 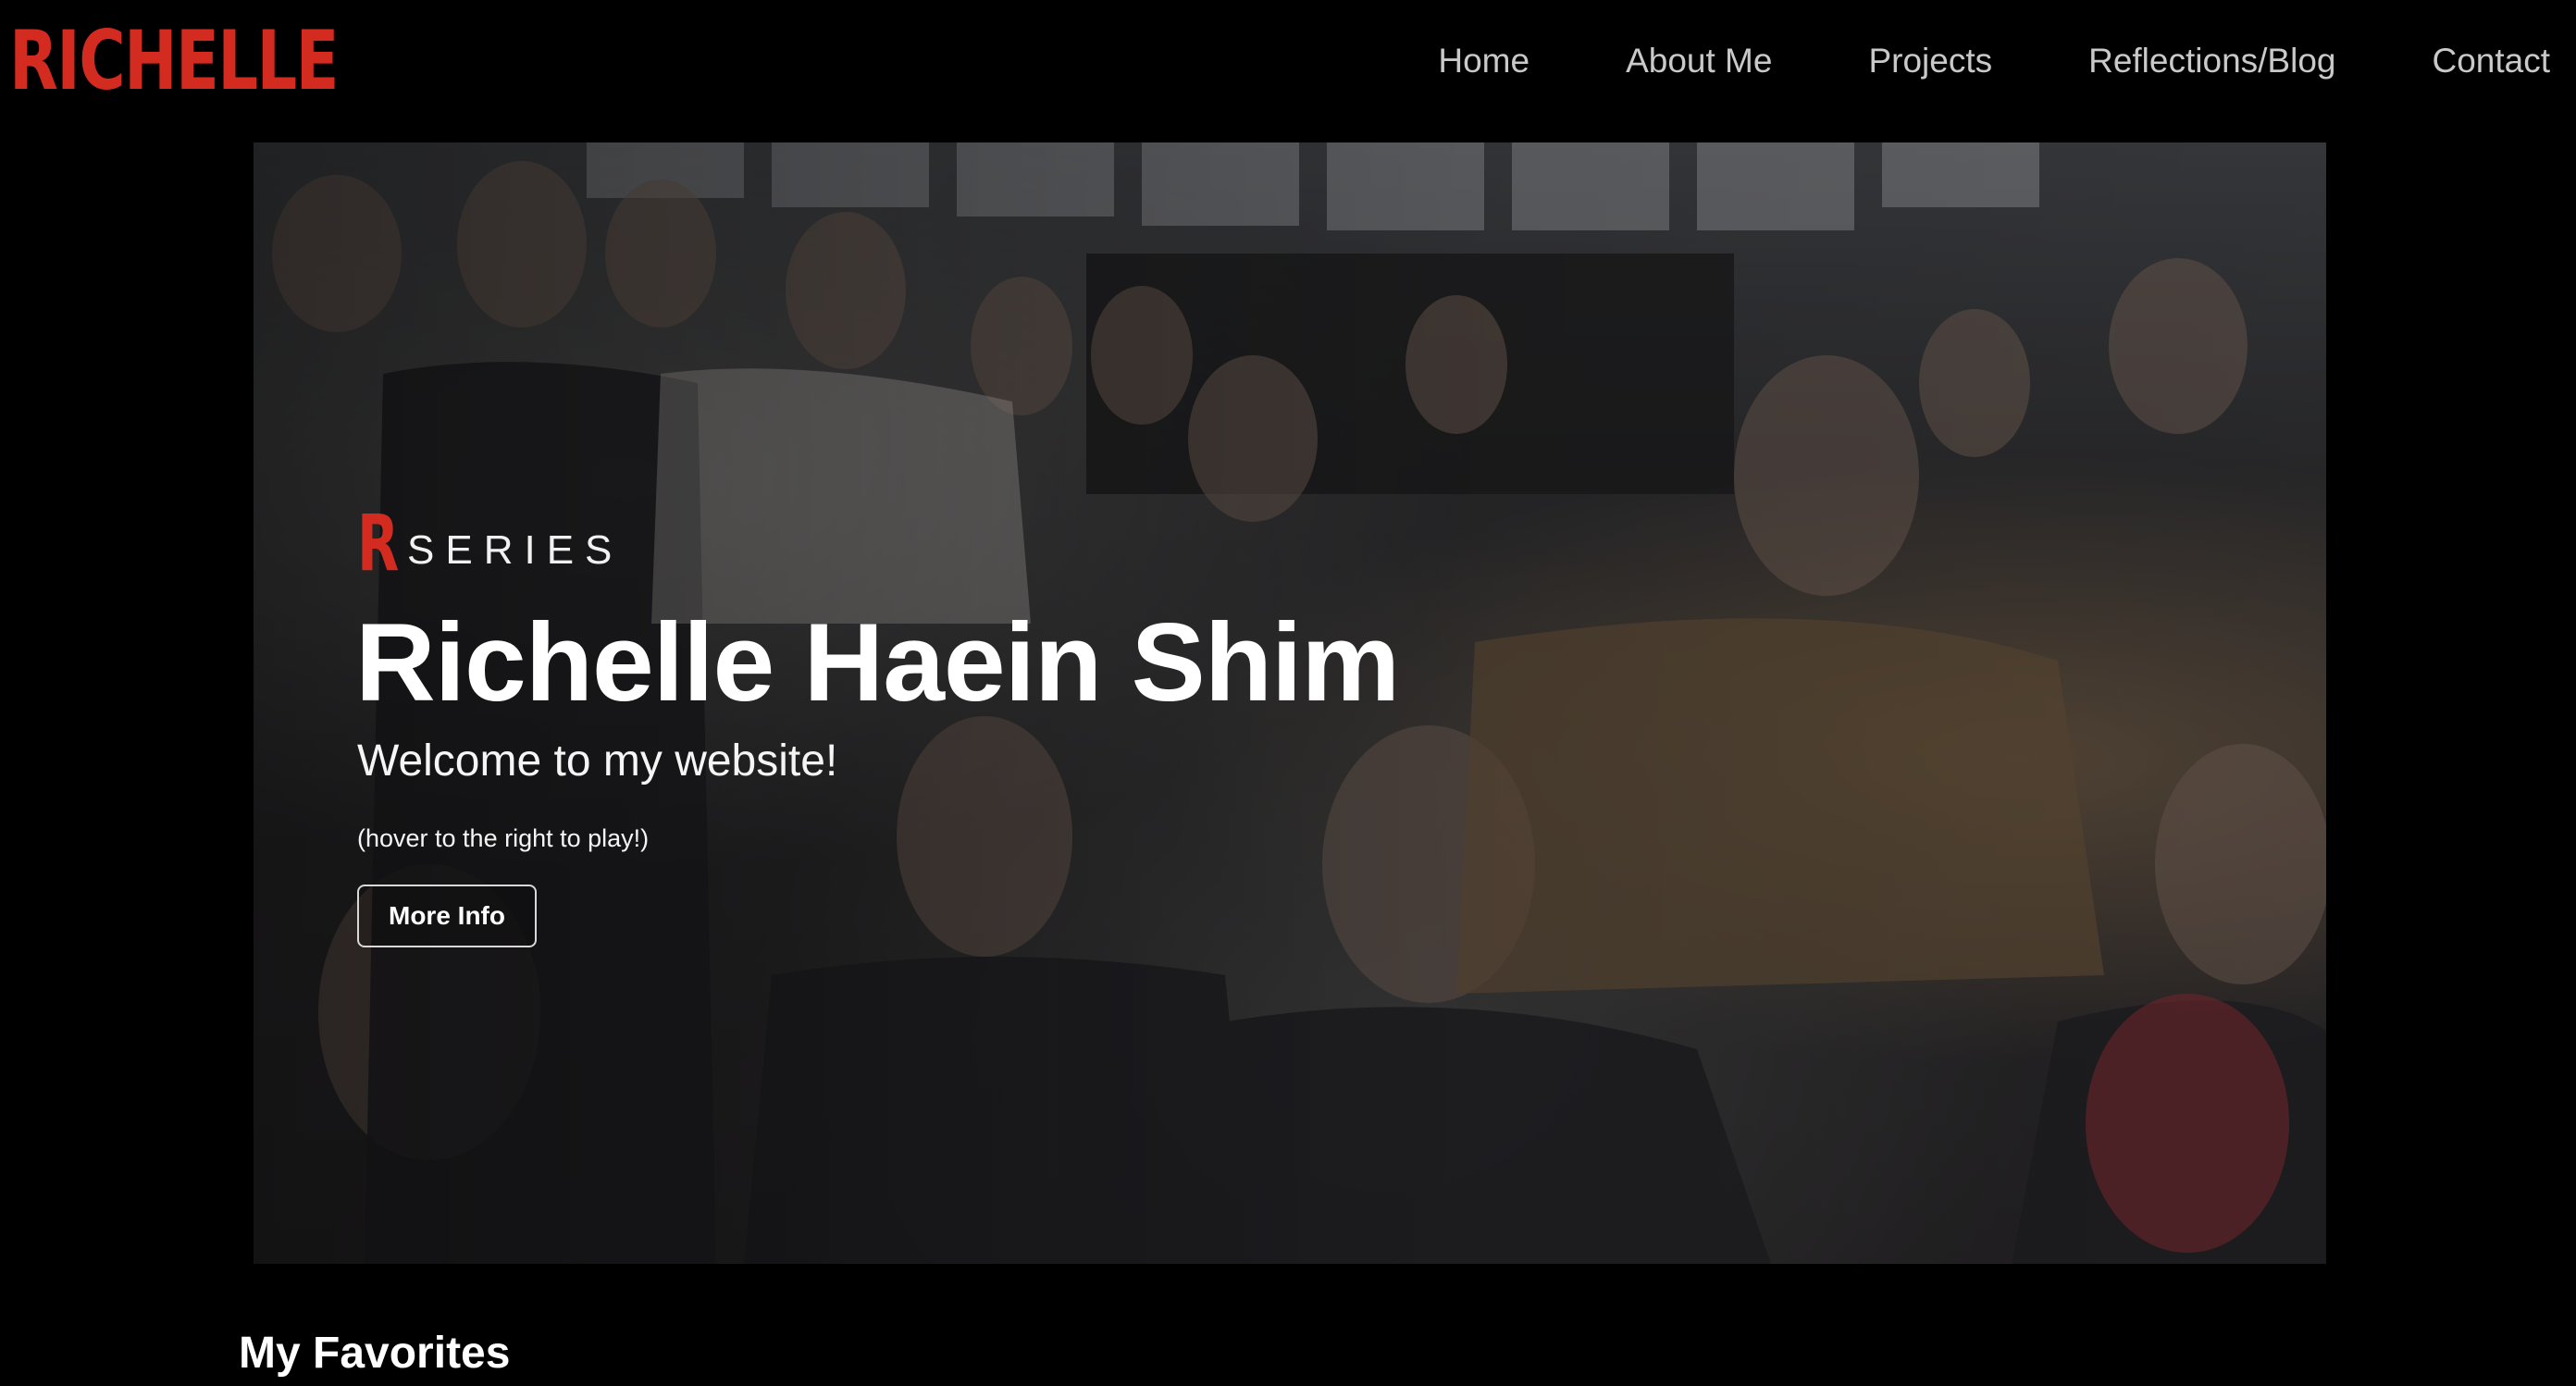 I want to click on favorites-section-title: My Favorites, so click(x=375, y=1353).